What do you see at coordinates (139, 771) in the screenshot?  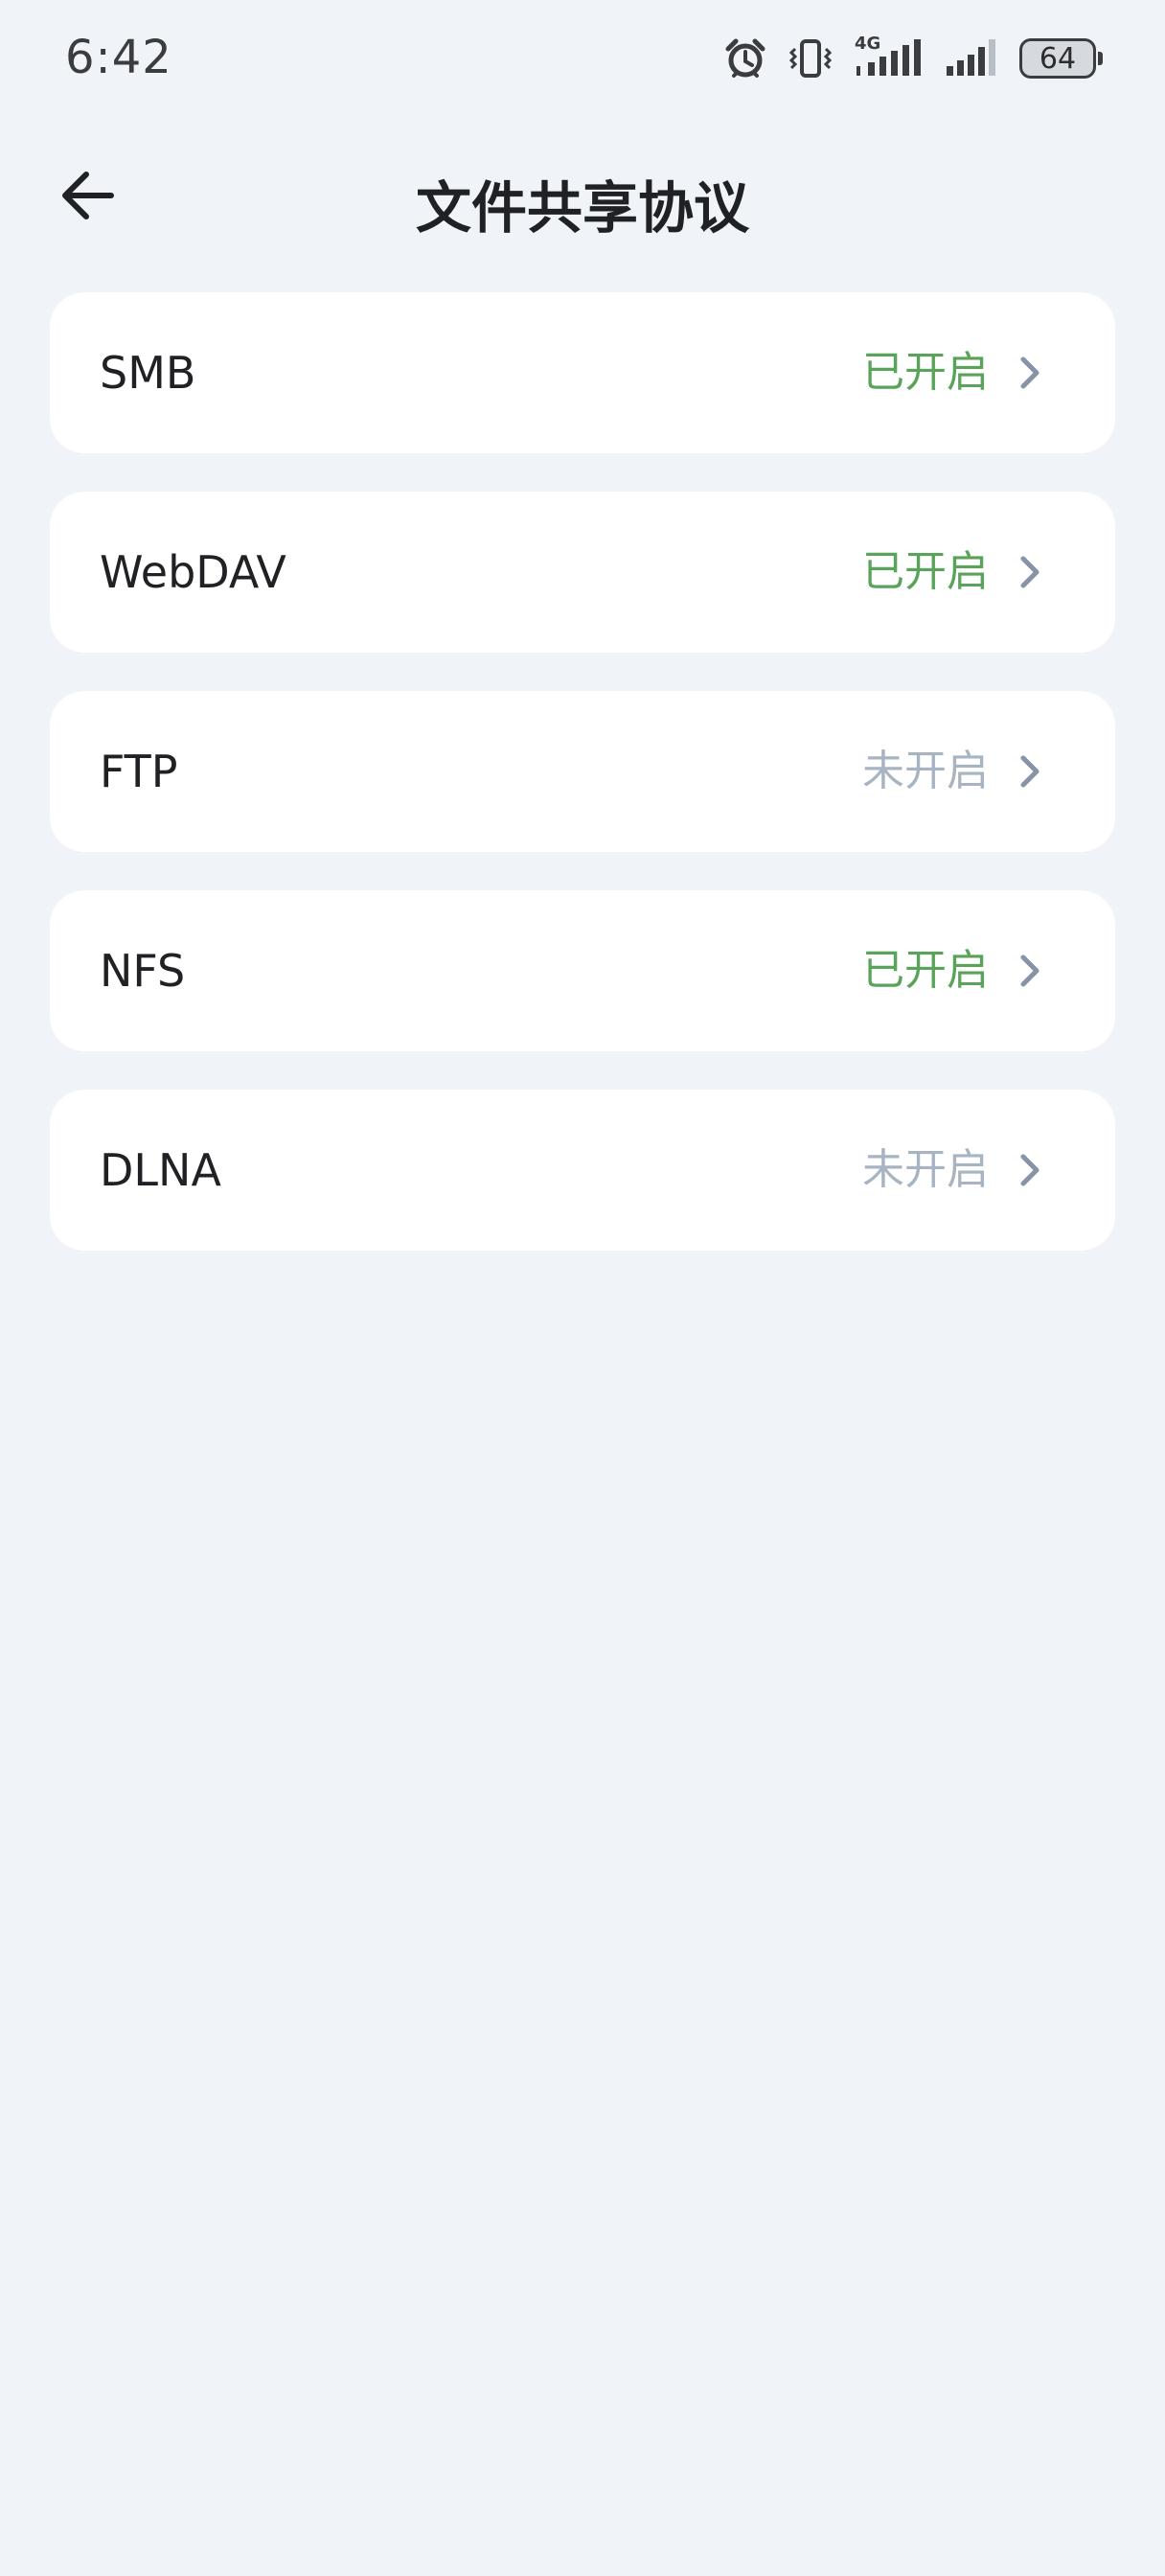 I see `protocol-name: FTP` at bounding box center [139, 771].